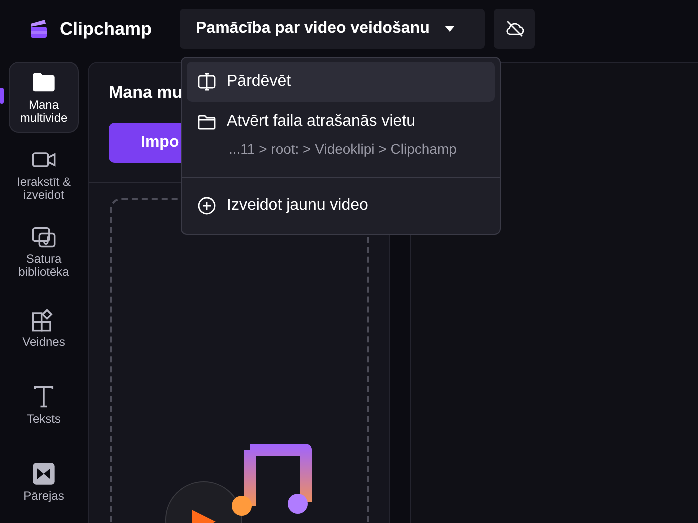 This screenshot has height=523, width=698. Describe the element at coordinates (341, 134) in the screenshot. I see `menu-item: Atvērt faila atrašanās vietu ...11 > root: > Videoklipi > Clipchamp` at that location.